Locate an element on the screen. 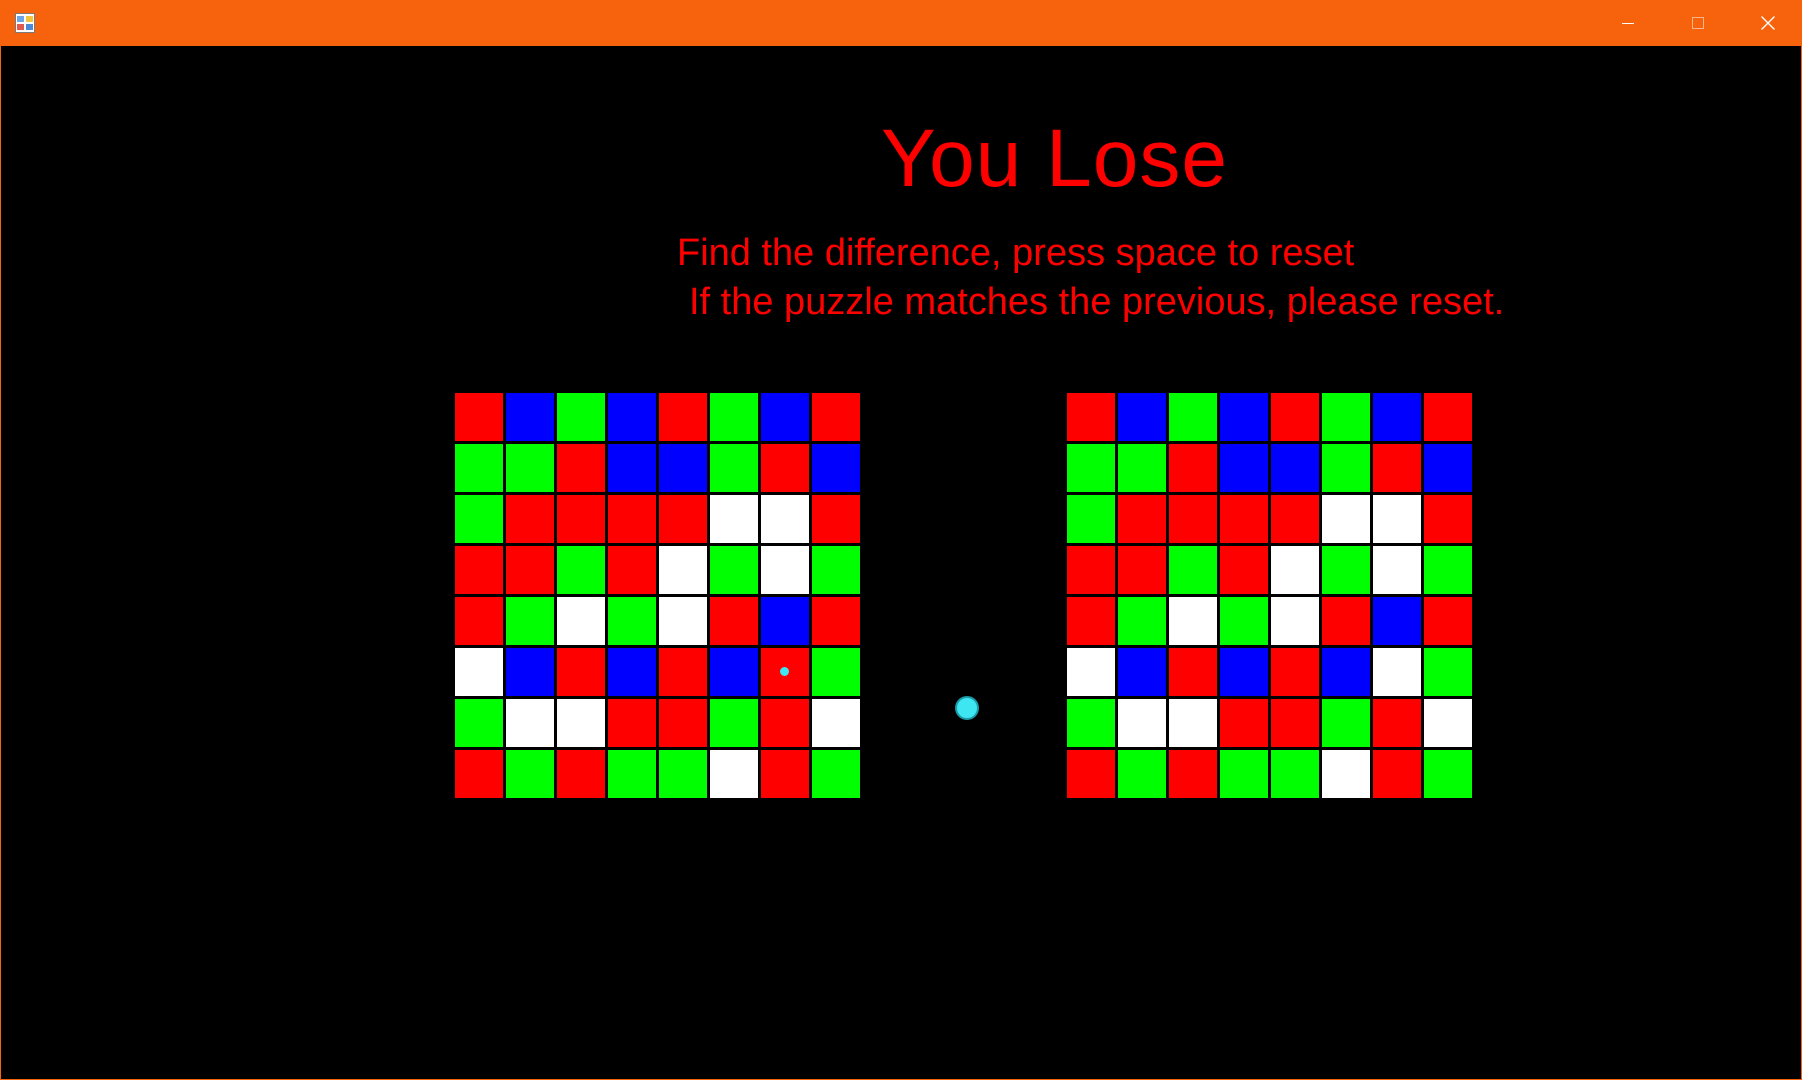 The width and height of the screenshot is (1802, 1080). close-button is located at coordinates (1767, 23).